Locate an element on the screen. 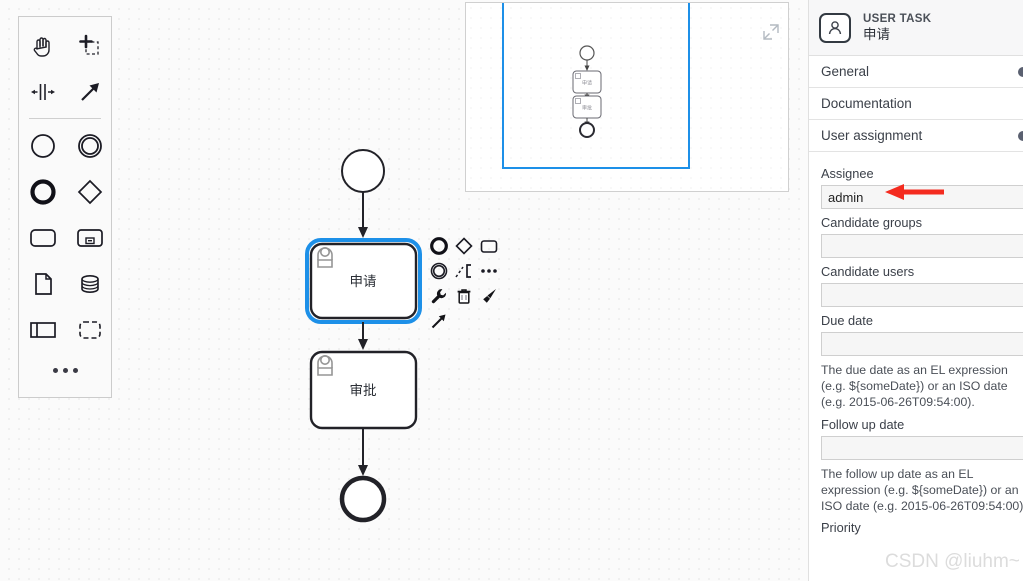 The image size is (1023, 581). due-date-label: Due date is located at coordinates (847, 320).